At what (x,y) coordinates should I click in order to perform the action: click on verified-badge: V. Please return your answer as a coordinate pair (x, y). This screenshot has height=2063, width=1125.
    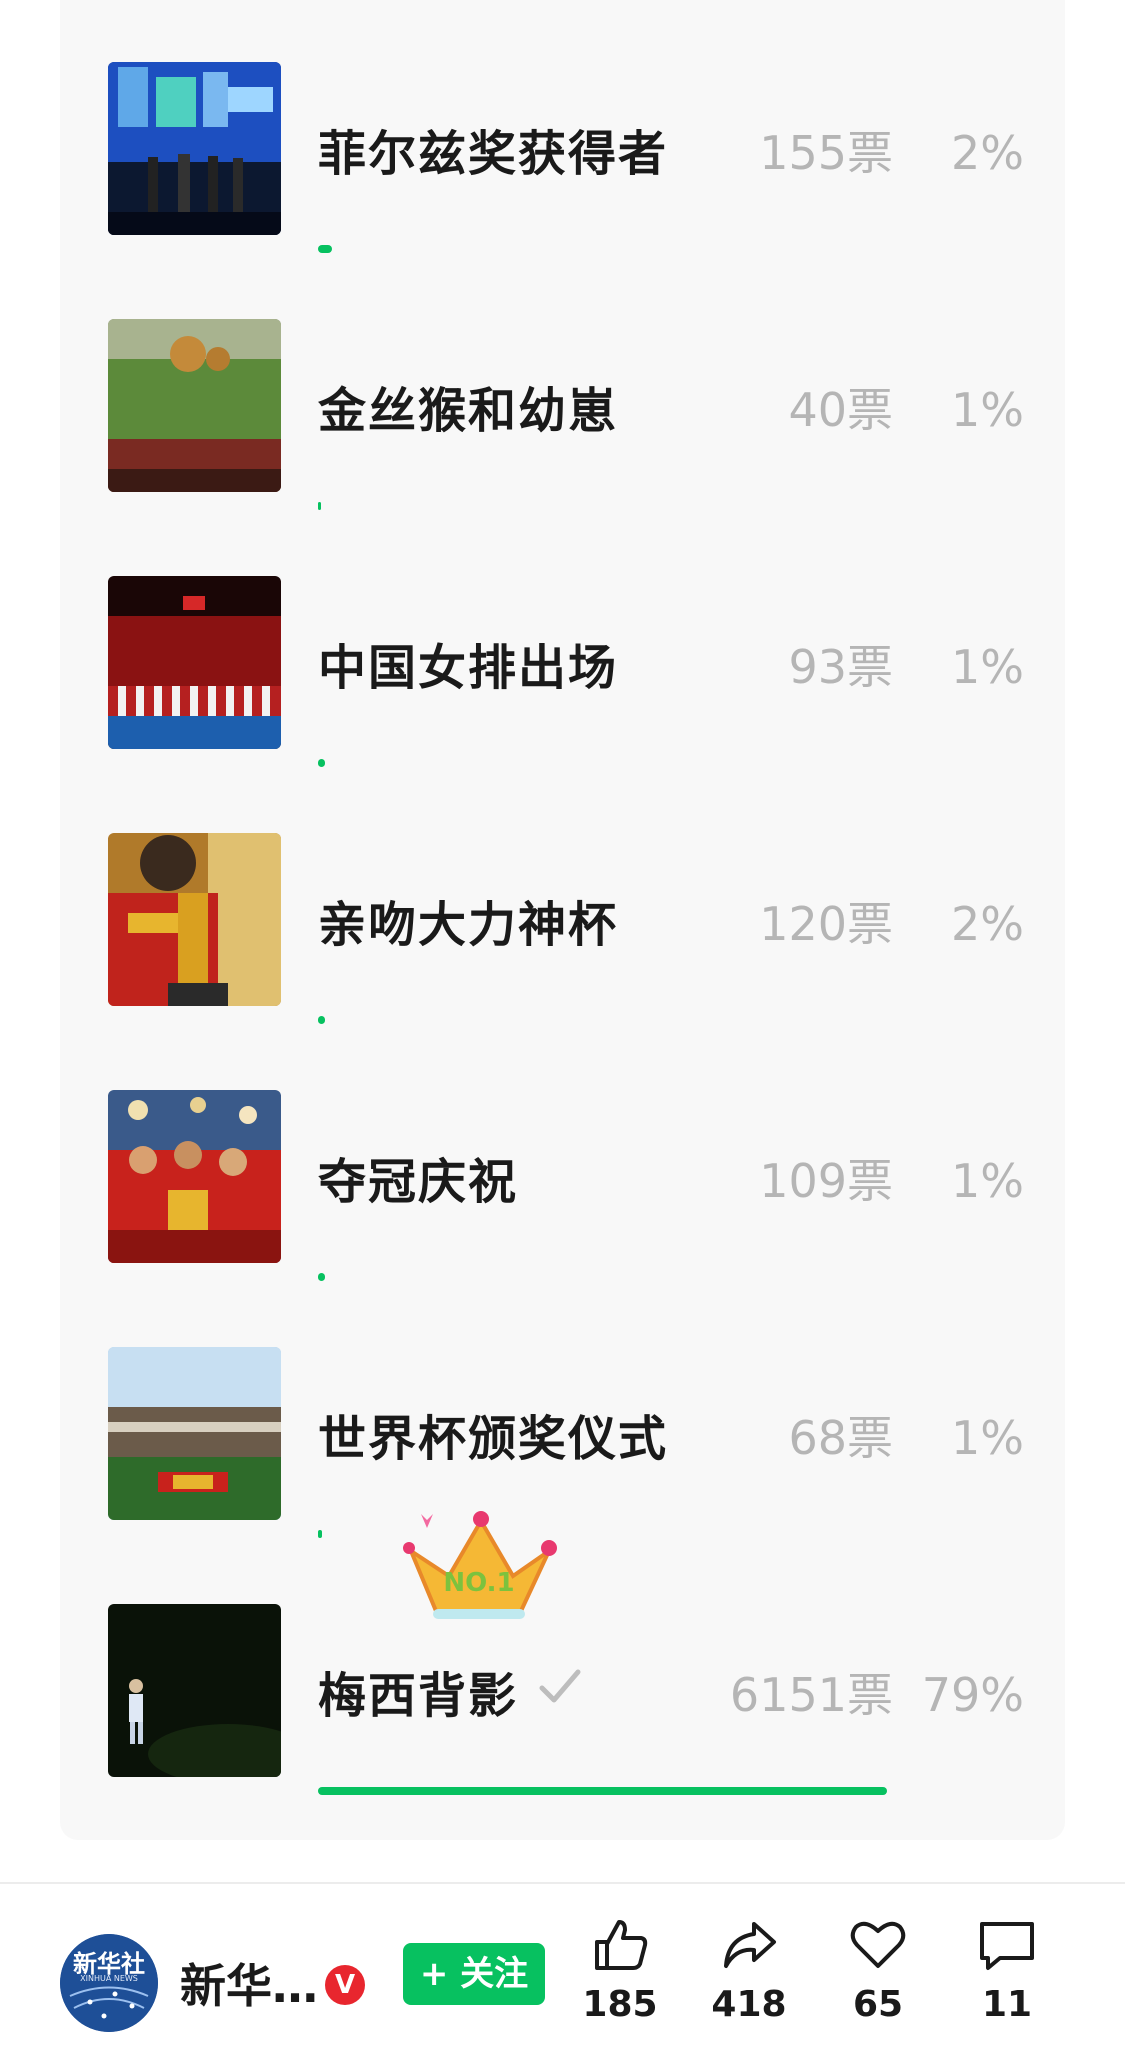
    Looking at the image, I should click on (345, 1985).